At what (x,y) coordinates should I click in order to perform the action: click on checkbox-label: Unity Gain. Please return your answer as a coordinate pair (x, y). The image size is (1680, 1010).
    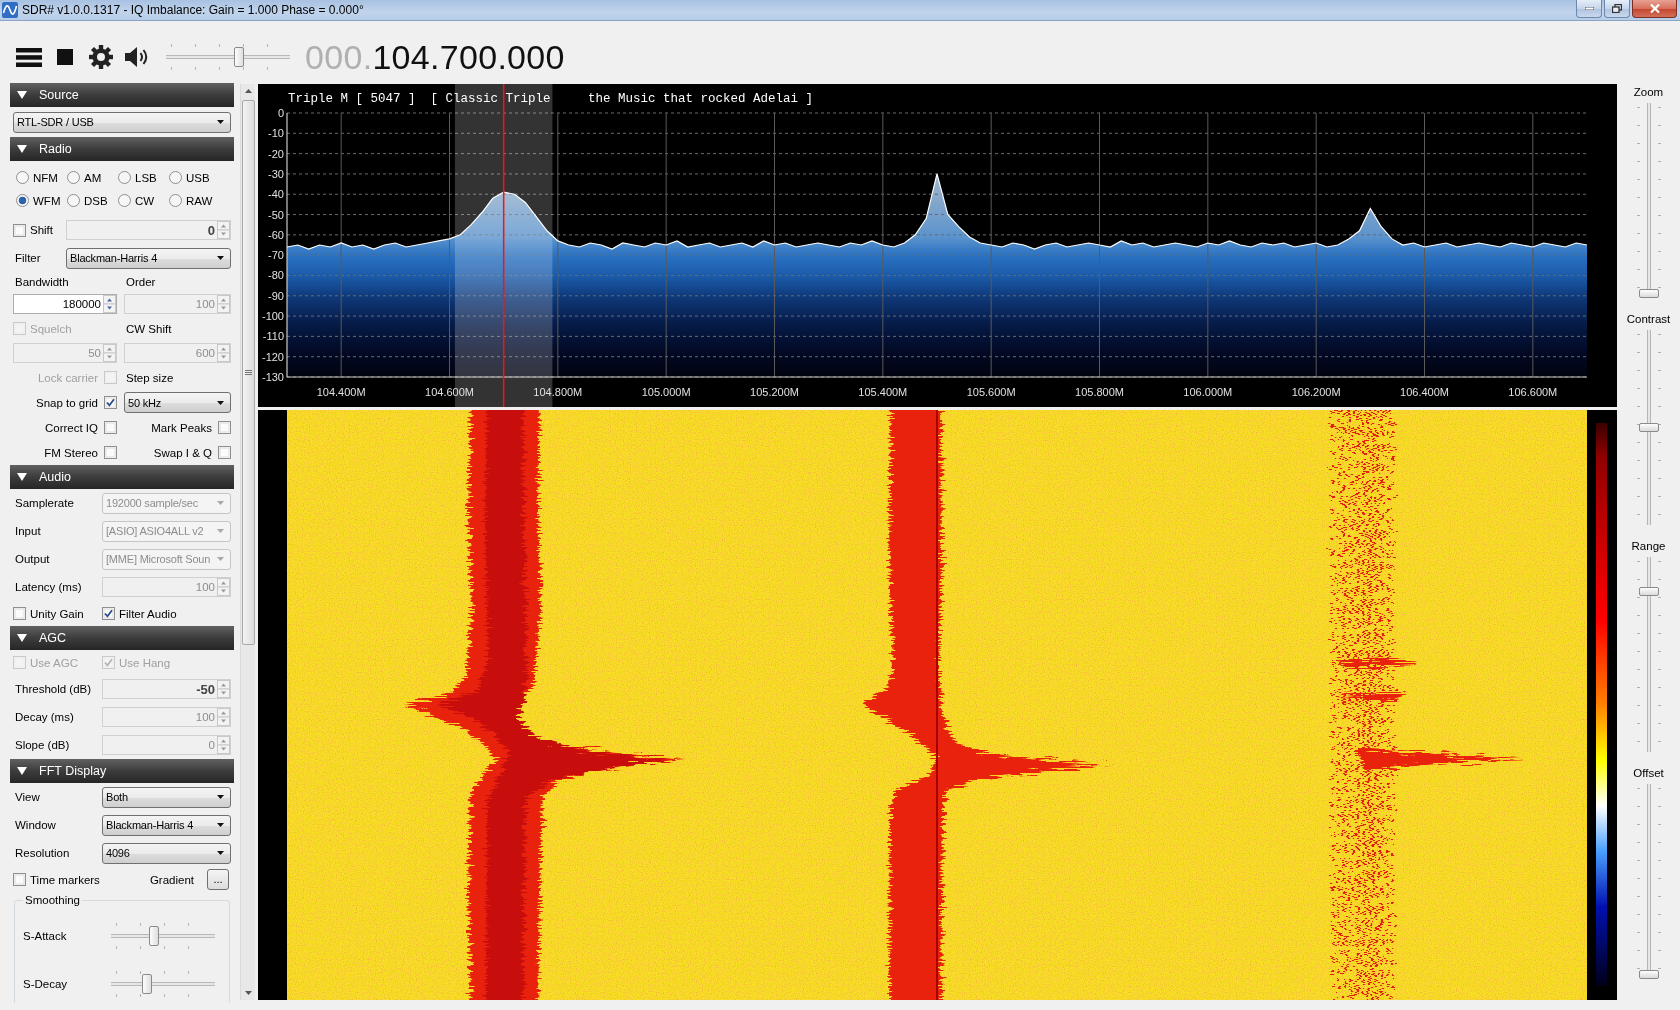
    Looking at the image, I should click on (57, 613).